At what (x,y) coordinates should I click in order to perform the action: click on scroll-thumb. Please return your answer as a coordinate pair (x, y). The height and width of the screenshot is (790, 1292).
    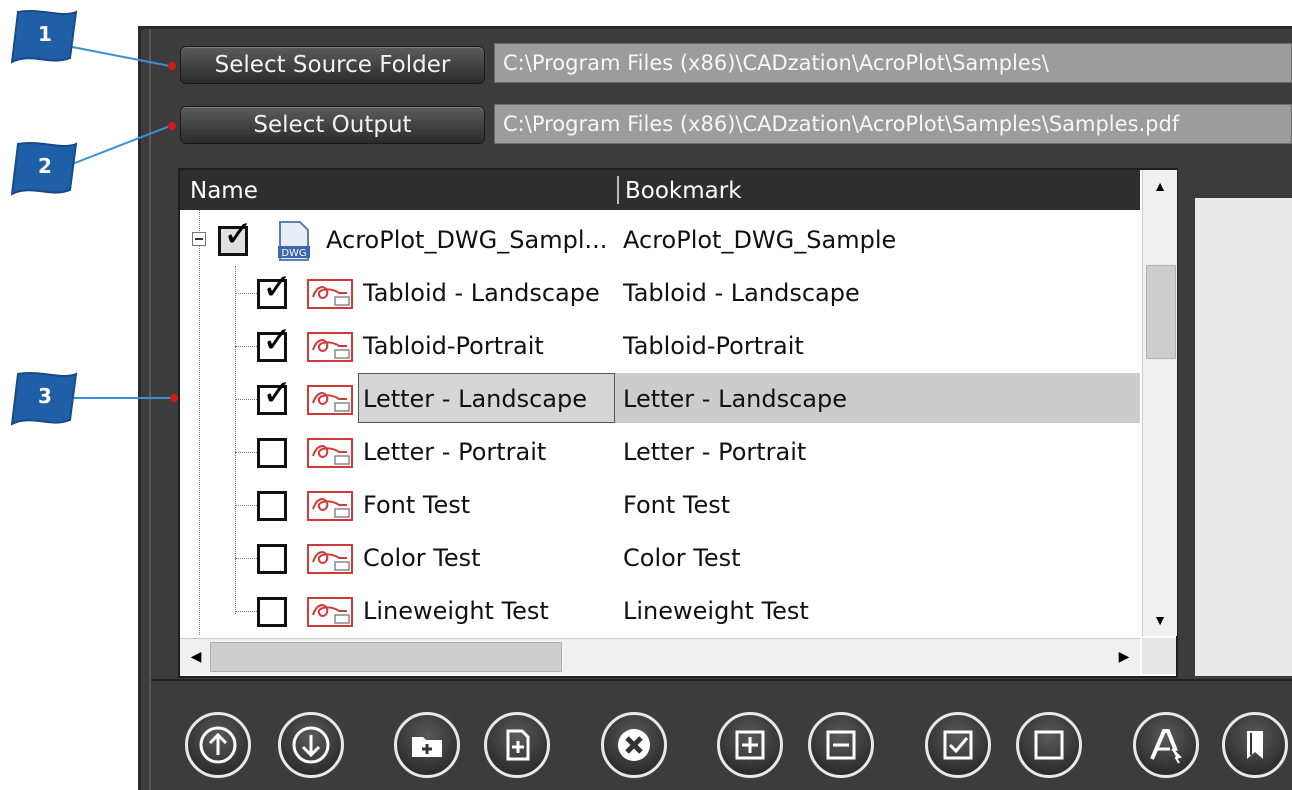
    Looking at the image, I should click on (1161, 312).